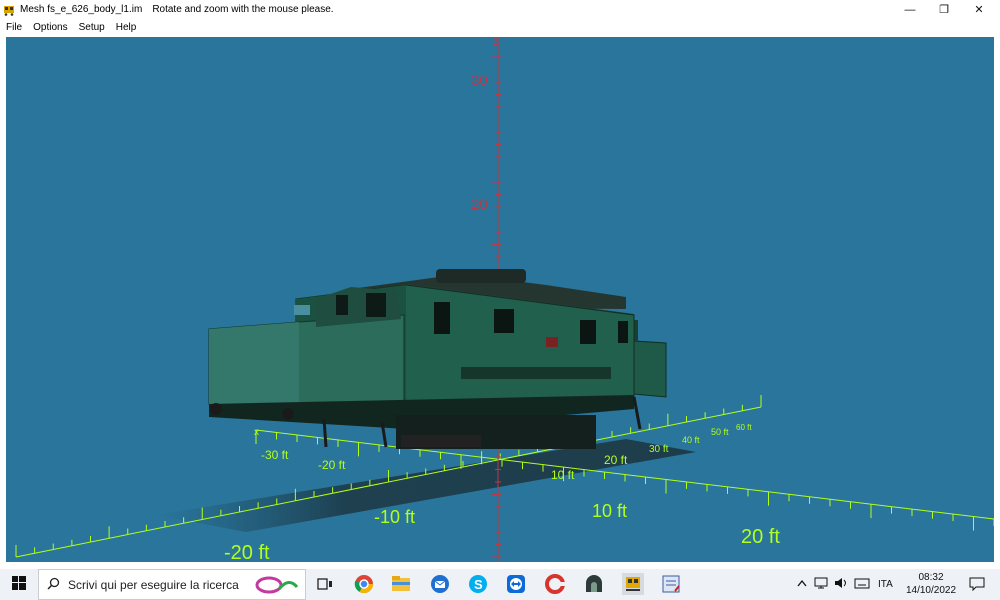  Describe the element at coordinates (437, 359) in the screenshot. I see `locomotive-model` at that location.